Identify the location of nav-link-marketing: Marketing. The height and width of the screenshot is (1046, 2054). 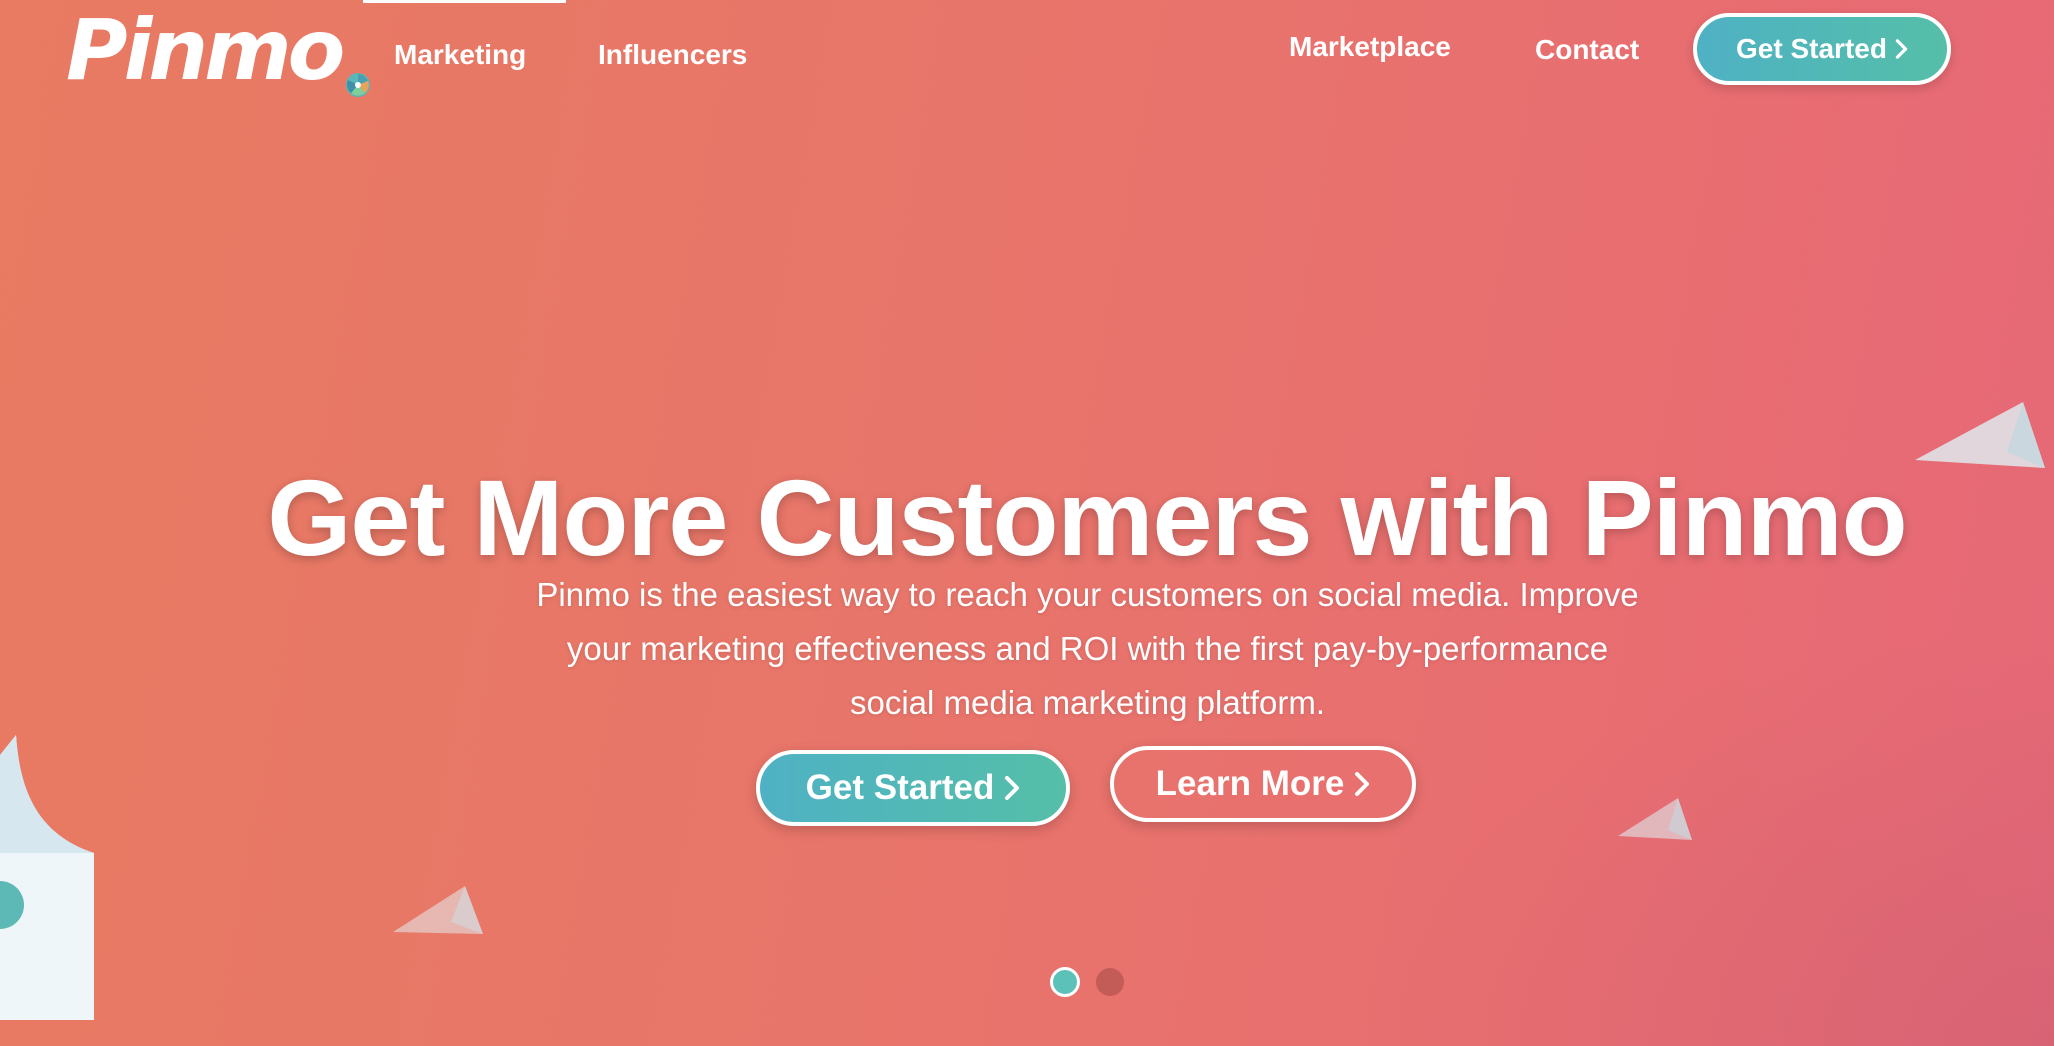
(460, 55).